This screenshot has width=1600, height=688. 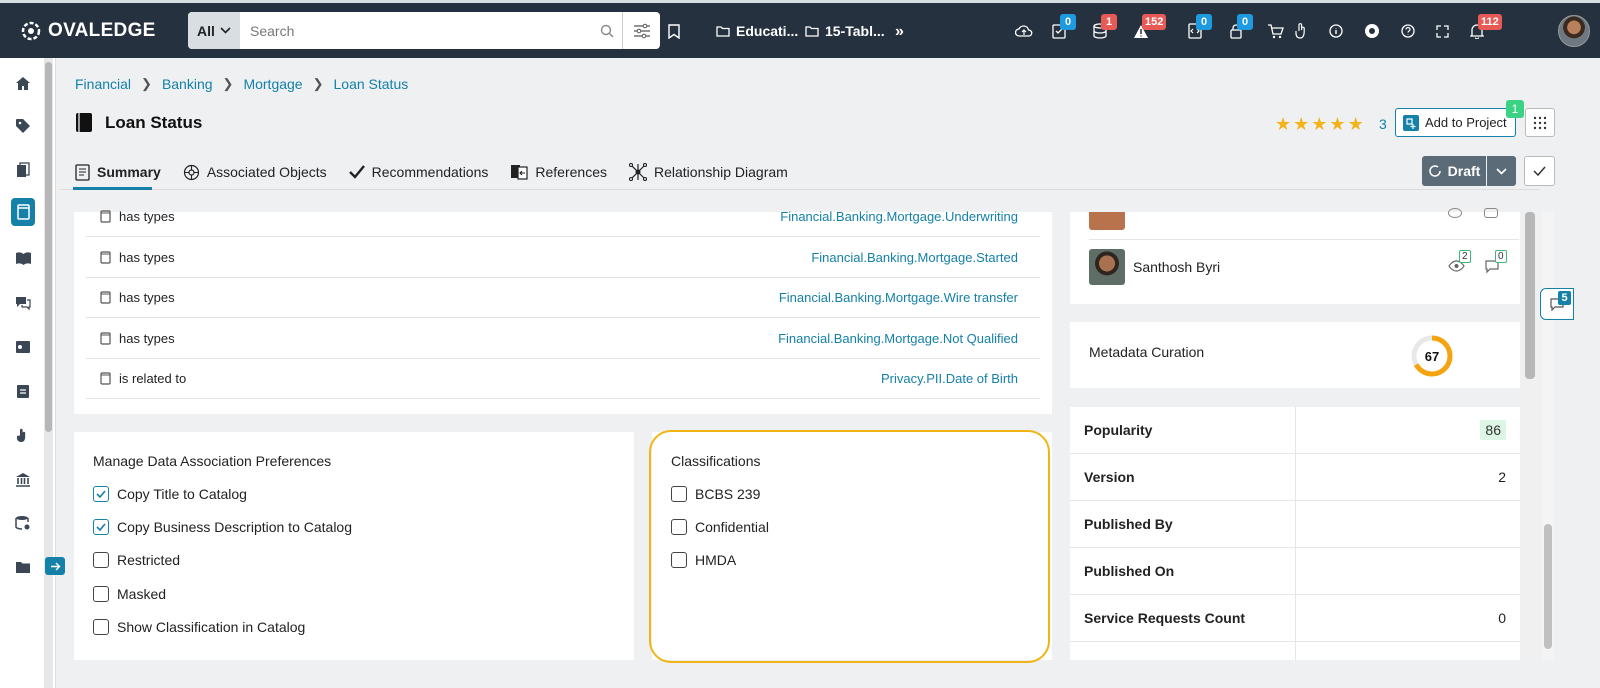 I want to click on search-icon, so click(x=607, y=31).